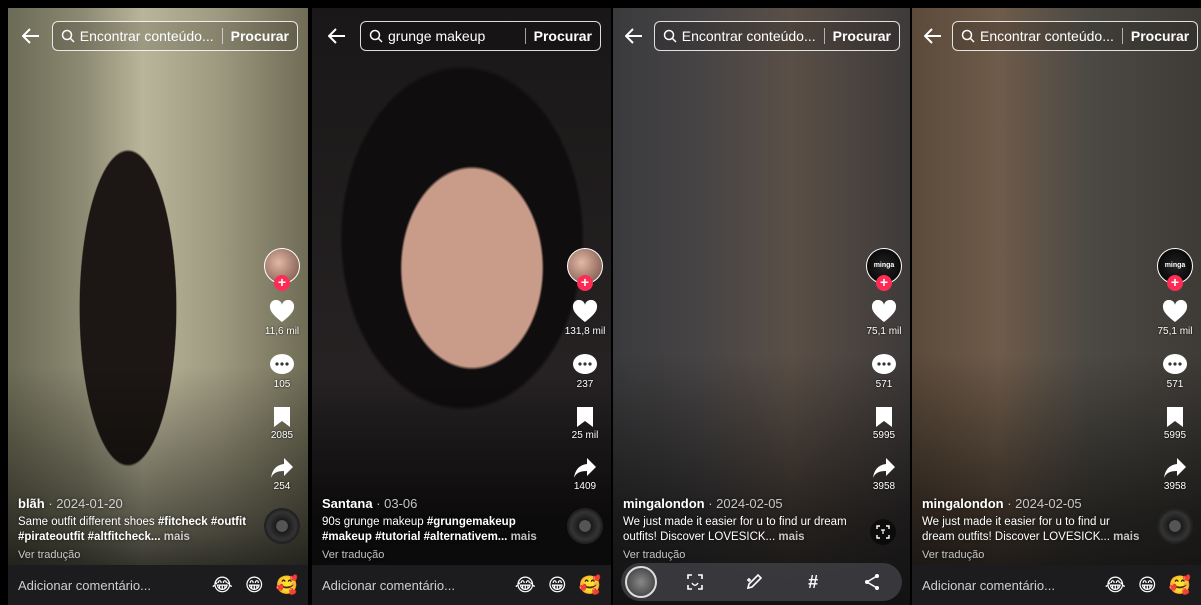  What do you see at coordinates (585, 371) in the screenshot?
I see `comment-button: 237` at bounding box center [585, 371].